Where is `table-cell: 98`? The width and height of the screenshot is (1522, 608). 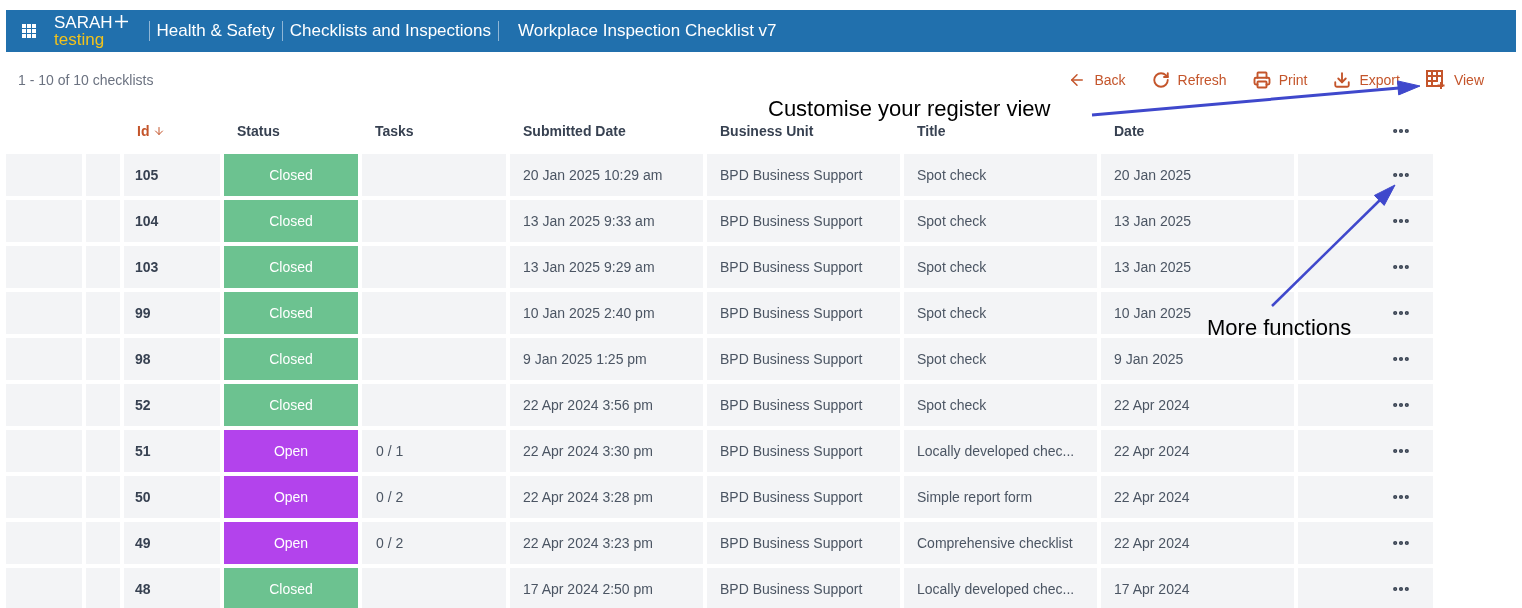 table-cell: 98 is located at coordinates (172, 359).